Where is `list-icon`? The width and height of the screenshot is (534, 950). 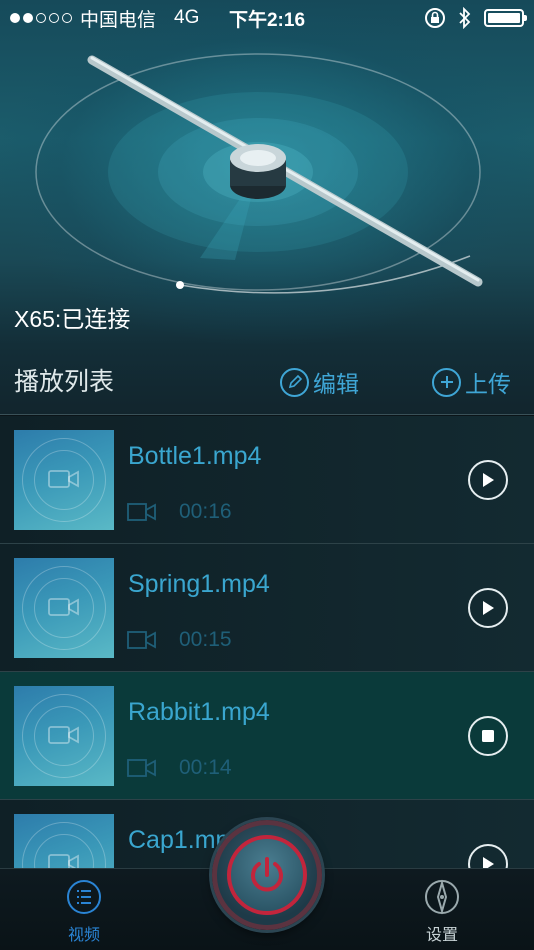
list-icon is located at coordinates (84, 897).